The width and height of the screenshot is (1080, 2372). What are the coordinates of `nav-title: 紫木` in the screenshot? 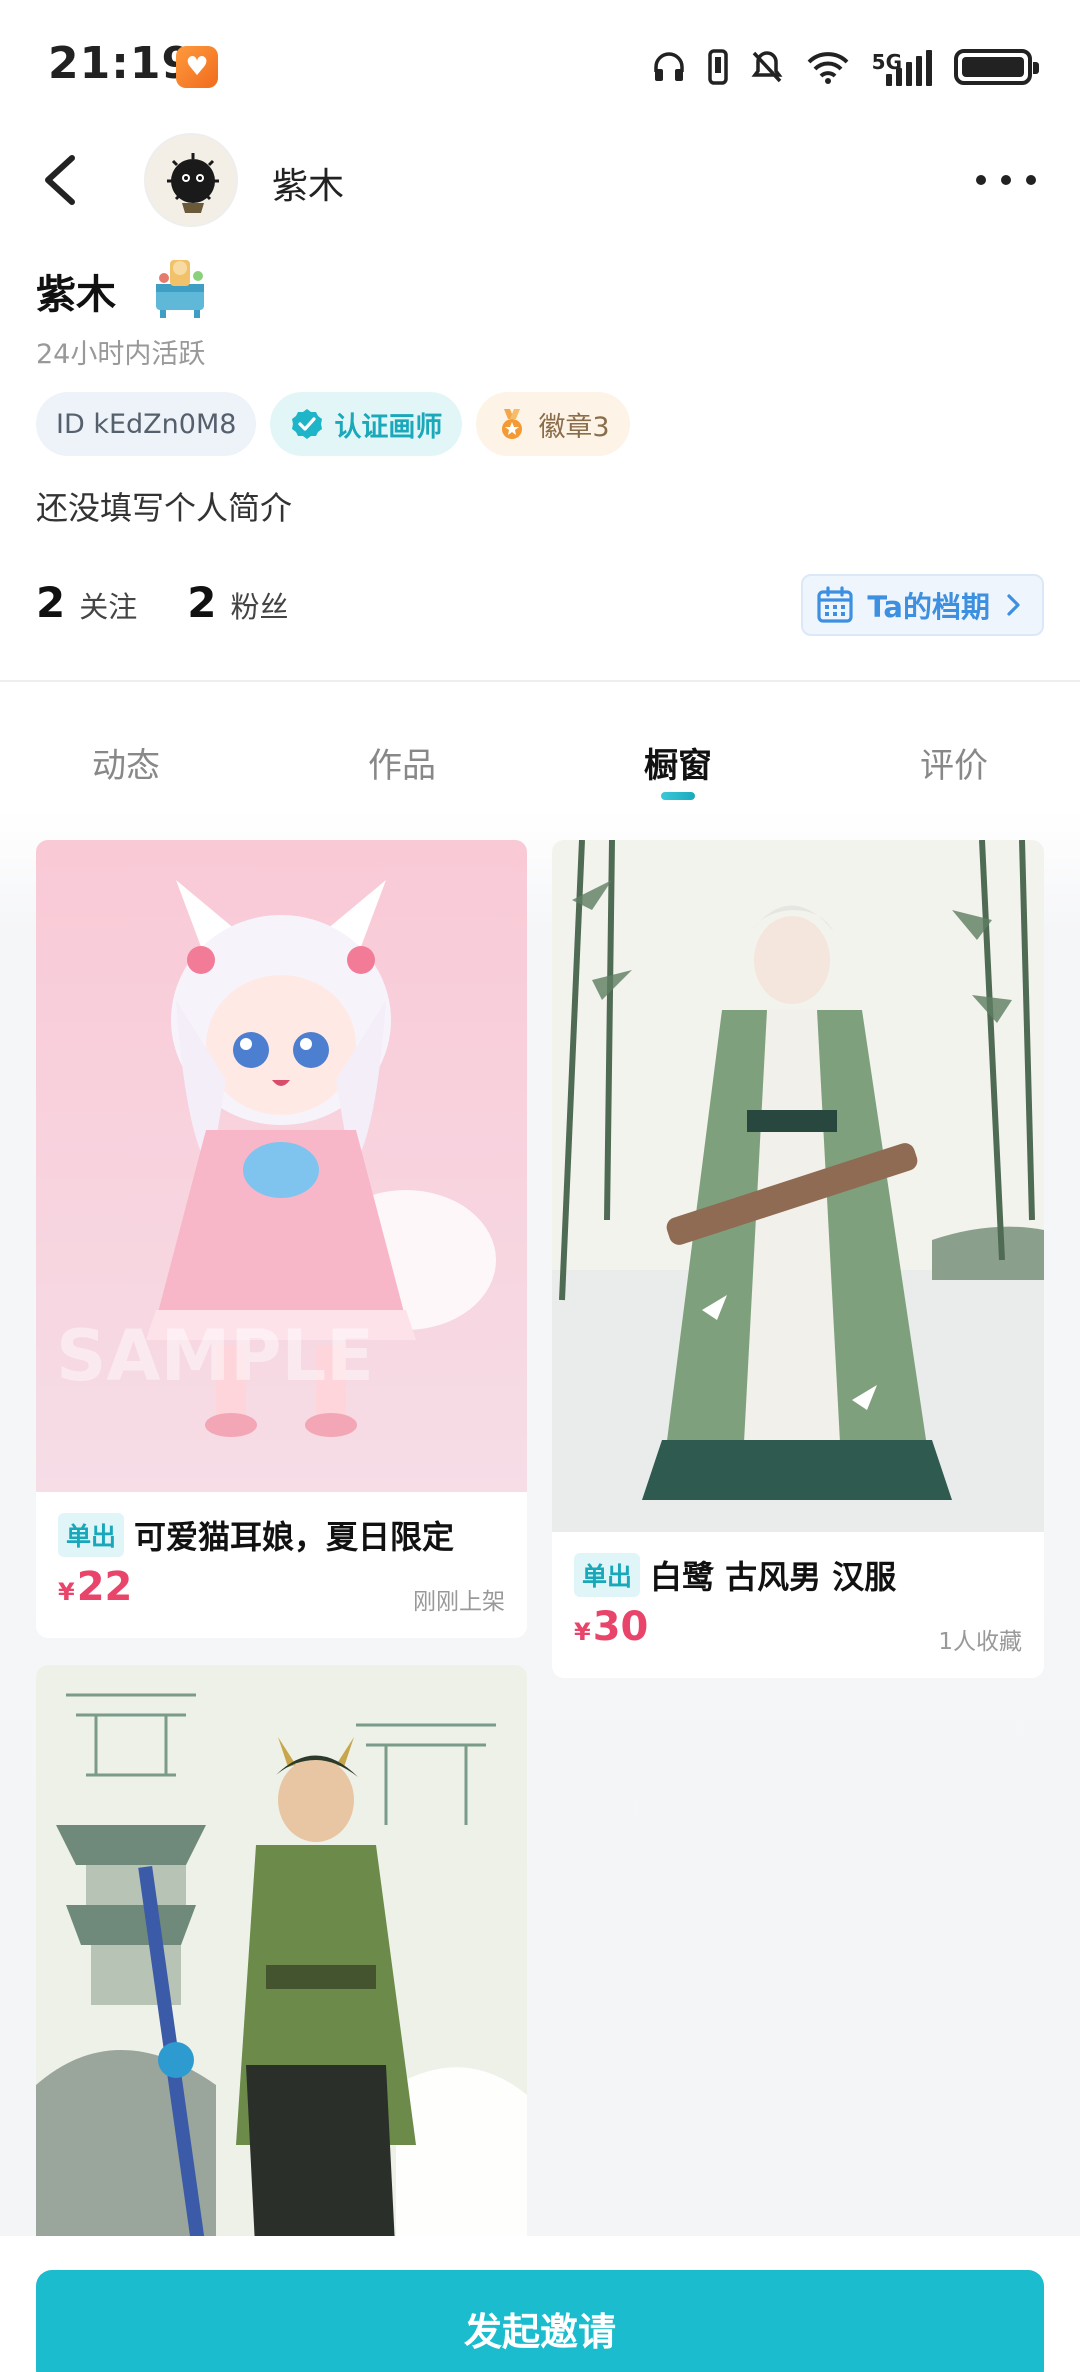 It's located at (308, 186).